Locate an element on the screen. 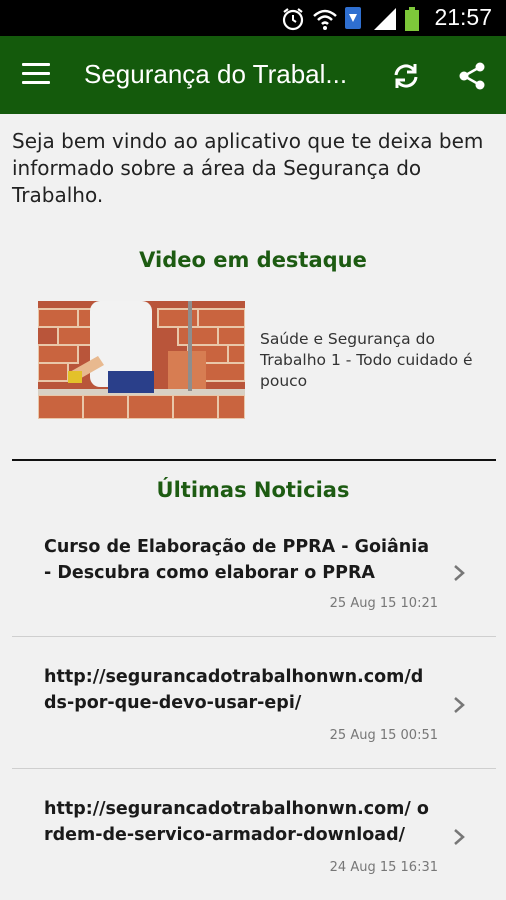  news-date: 25 Aug 15 10:21 is located at coordinates (383, 603).